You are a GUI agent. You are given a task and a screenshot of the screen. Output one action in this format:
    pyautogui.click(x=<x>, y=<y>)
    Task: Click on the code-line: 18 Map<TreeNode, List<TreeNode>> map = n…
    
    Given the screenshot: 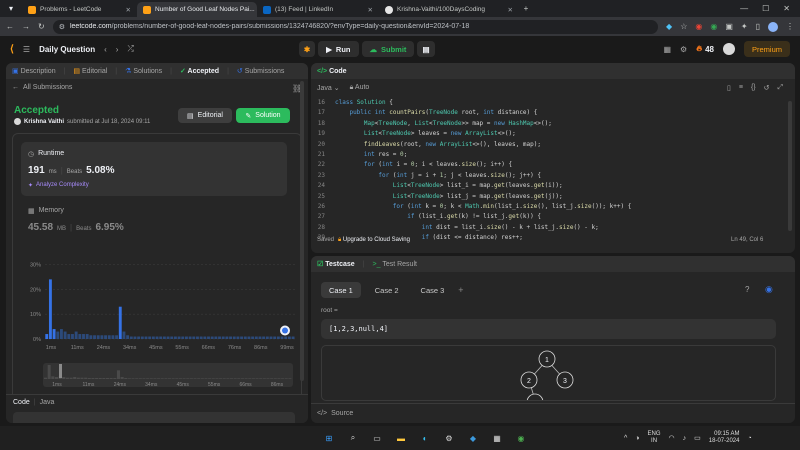 What is the action you would take?
    pyautogui.click(x=546, y=124)
    